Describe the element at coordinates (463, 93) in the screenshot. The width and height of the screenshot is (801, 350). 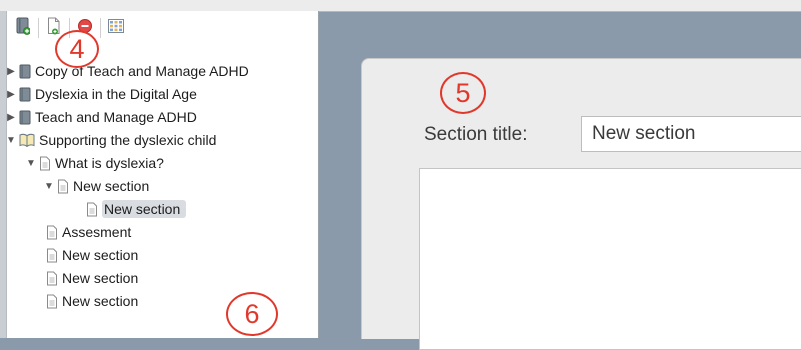
I see `annotation-callout-5: 5` at that location.